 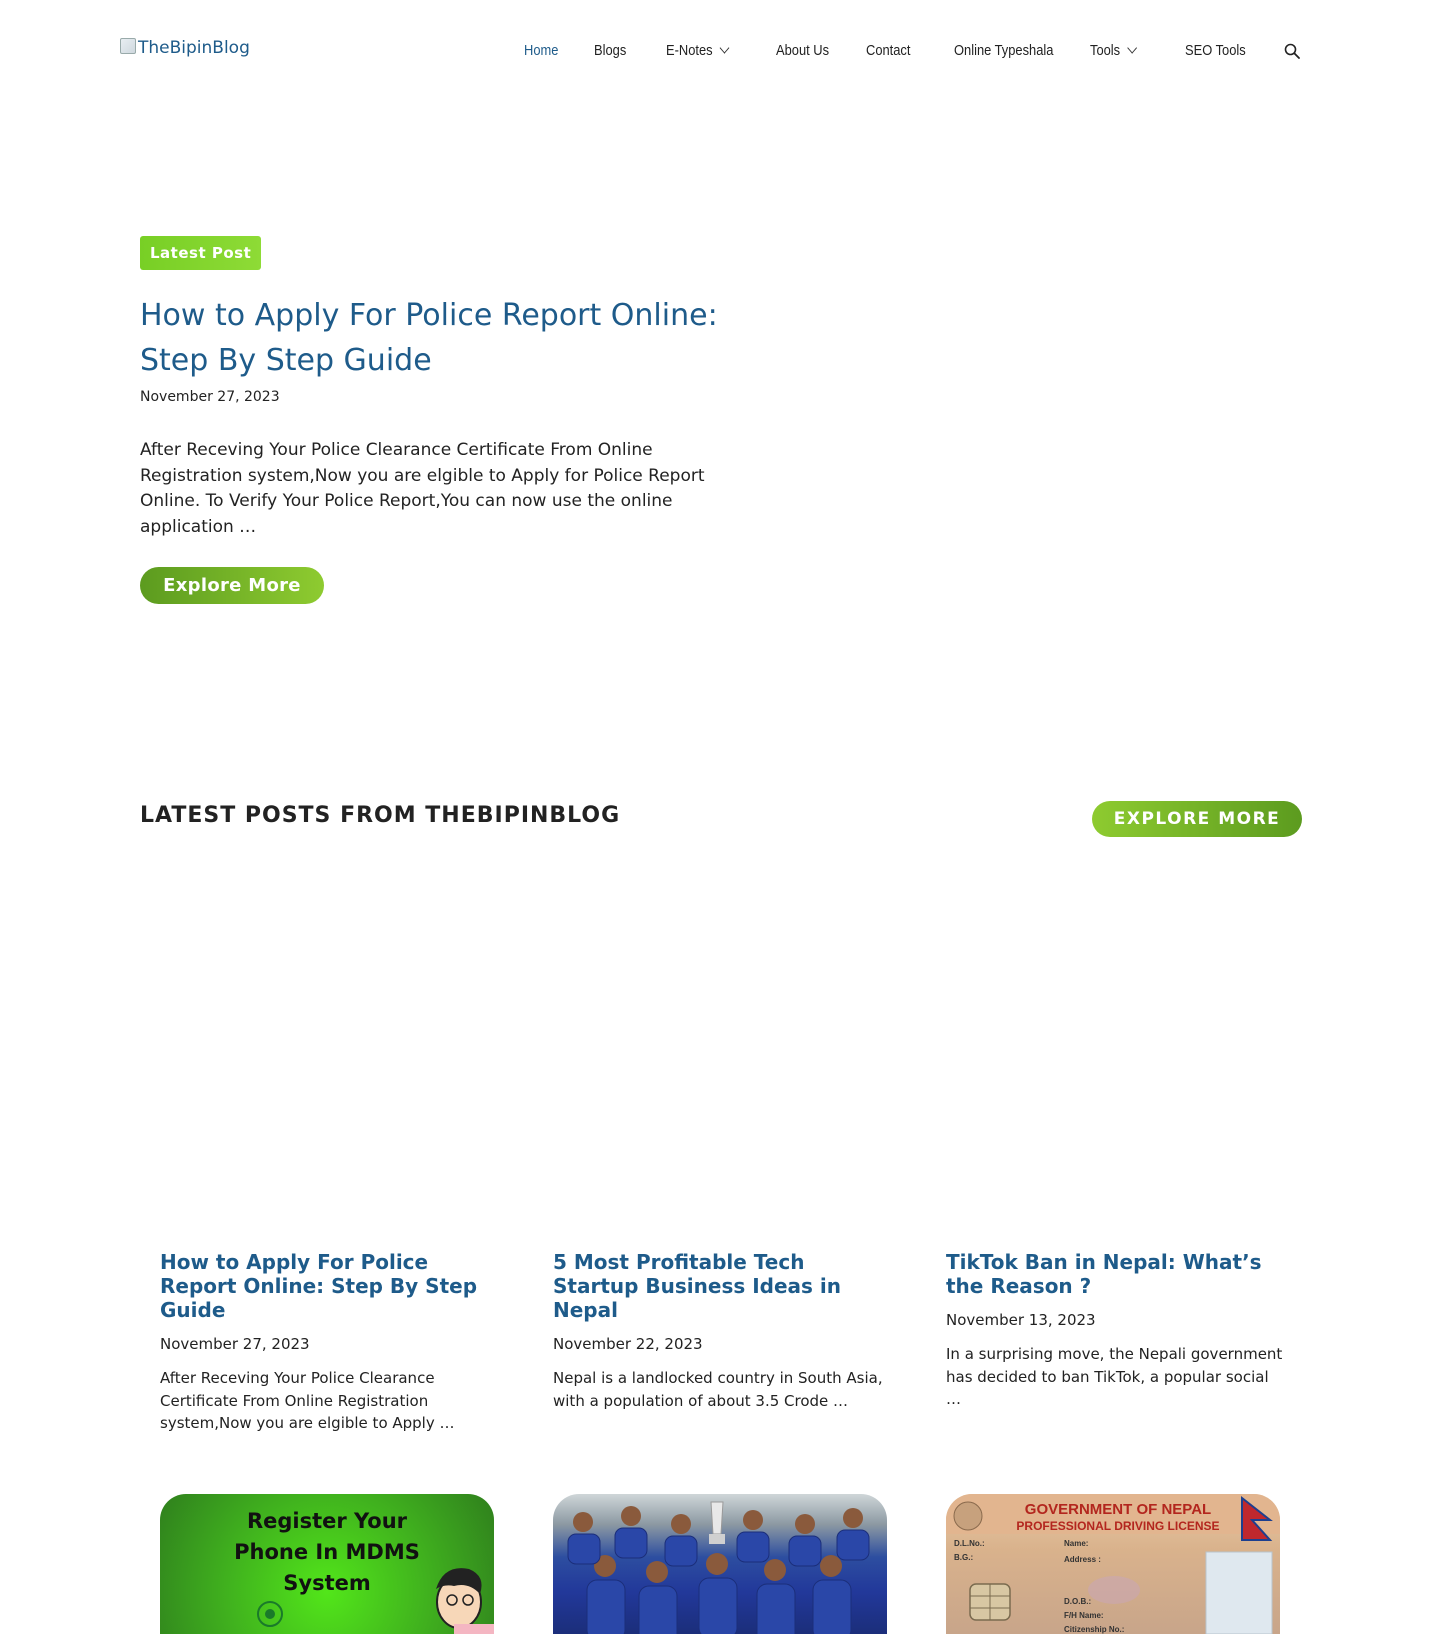 I want to click on post-card-date: November 13, 2023, so click(x=1021, y=1320).